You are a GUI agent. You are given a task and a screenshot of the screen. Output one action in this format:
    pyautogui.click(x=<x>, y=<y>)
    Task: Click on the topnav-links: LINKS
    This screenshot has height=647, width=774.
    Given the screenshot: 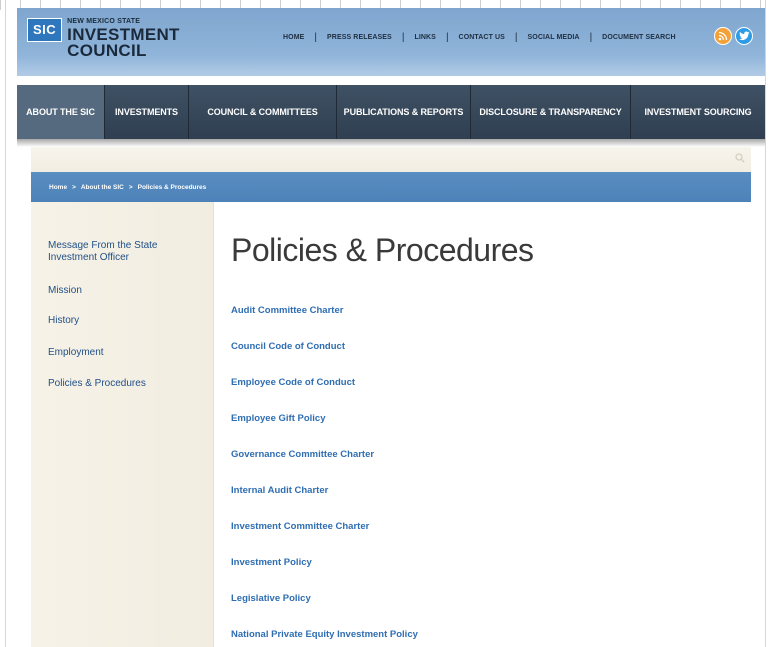 What is the action you would take?
    pyautogui.click(x=425, y=37)
    